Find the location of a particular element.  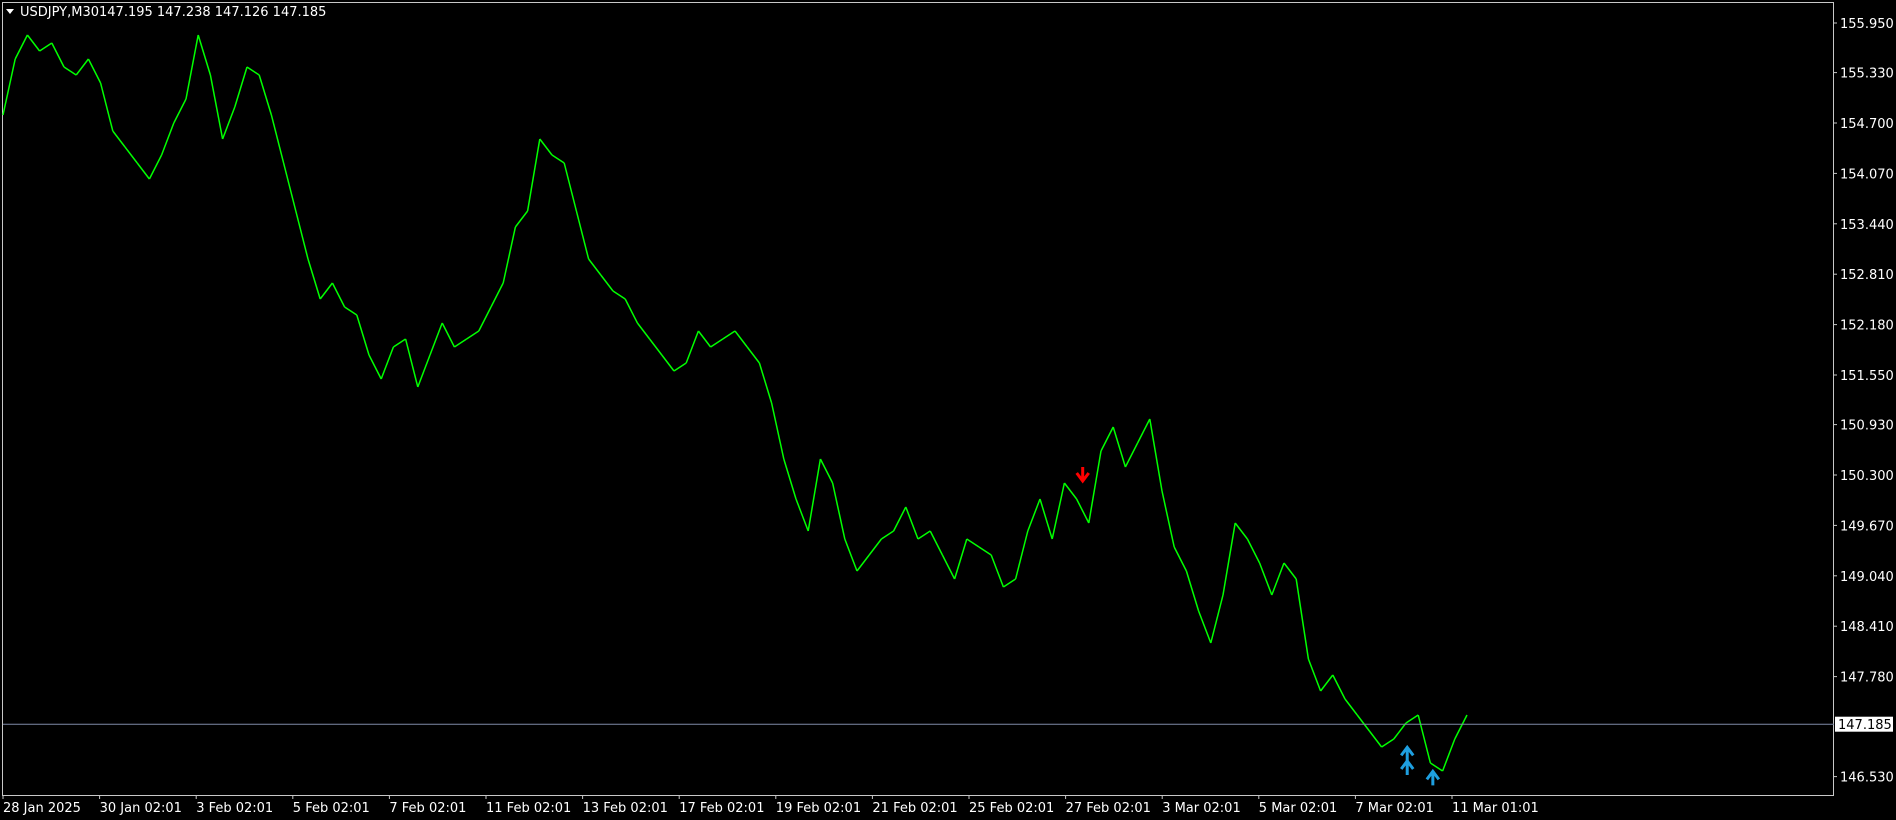

x-tick-label: 7 Feb 02:01 is located at coordinates (427, 808).